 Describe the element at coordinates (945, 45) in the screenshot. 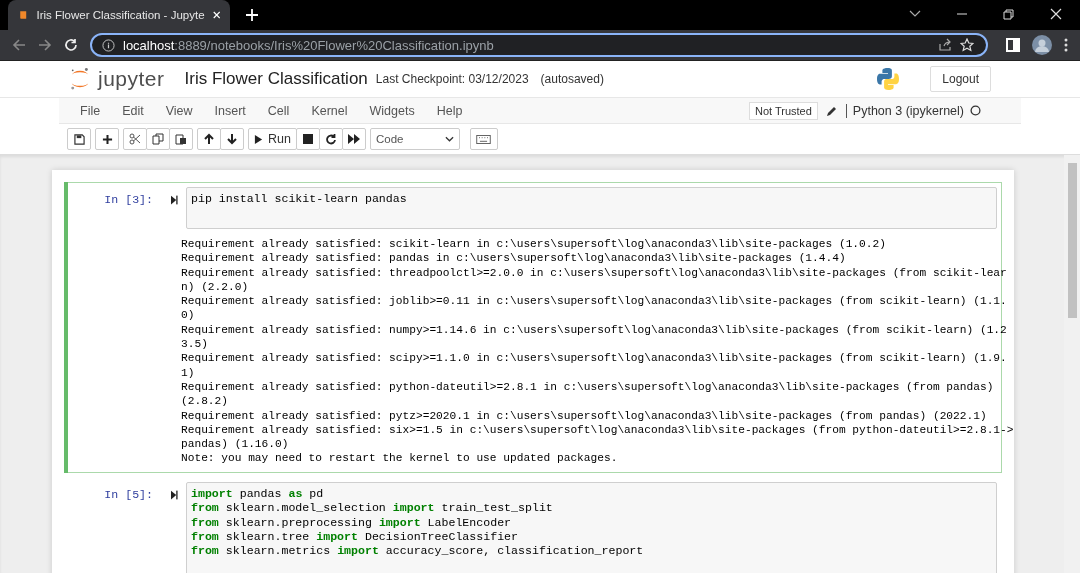

I see `share-icon` at that location.